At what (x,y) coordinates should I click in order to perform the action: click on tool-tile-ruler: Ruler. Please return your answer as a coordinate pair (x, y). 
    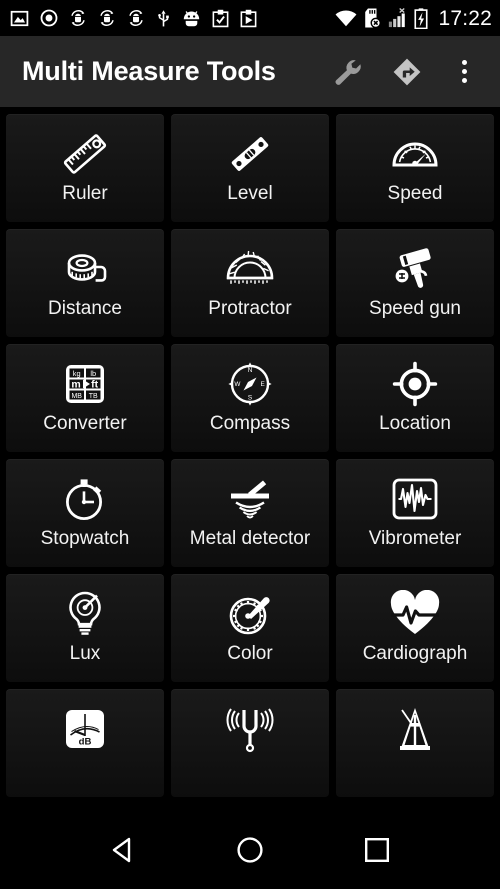
    Looking at the image, I should click on (85, 168).